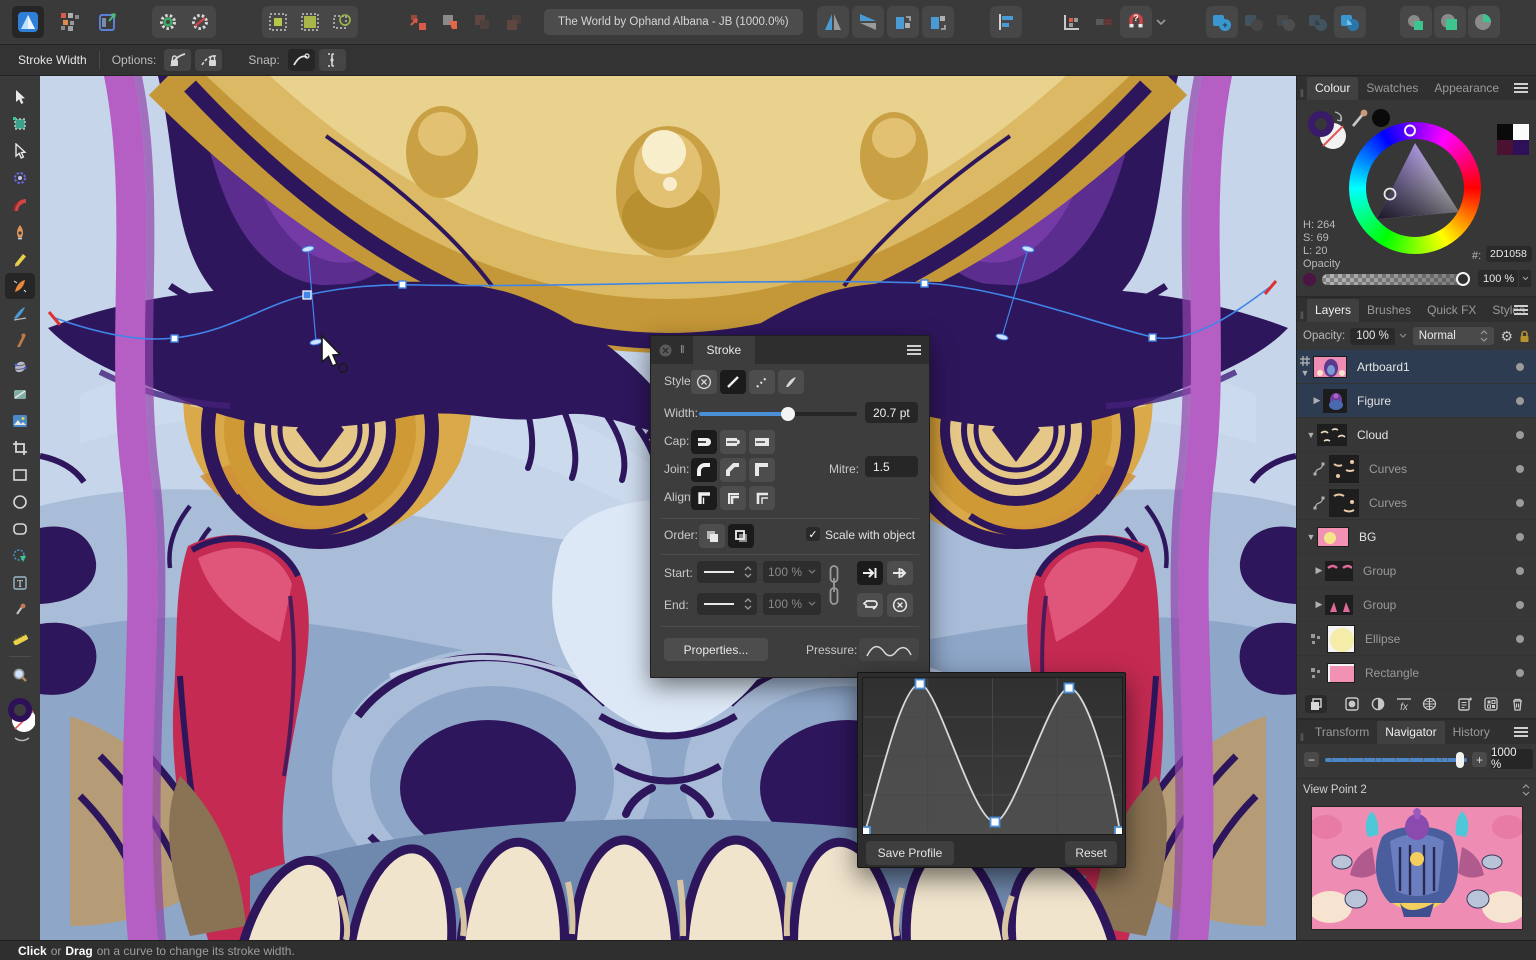 The image size is (1536, 960). Describe the element at coordinates (1333, 88) in the screenshot. I see `tab-colour: Colour` at that location.